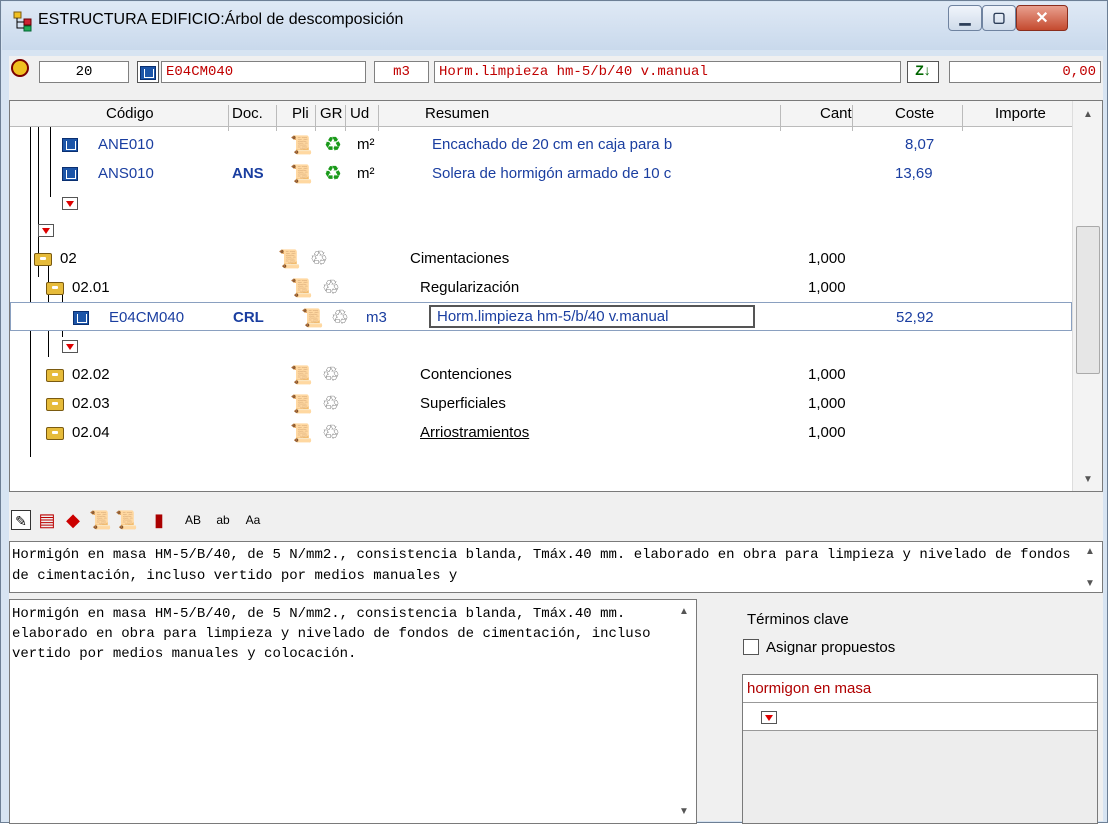 The height and width of the screenshot is (824, 1108). I want to click on close-button: ✕, so click(1042, 18).